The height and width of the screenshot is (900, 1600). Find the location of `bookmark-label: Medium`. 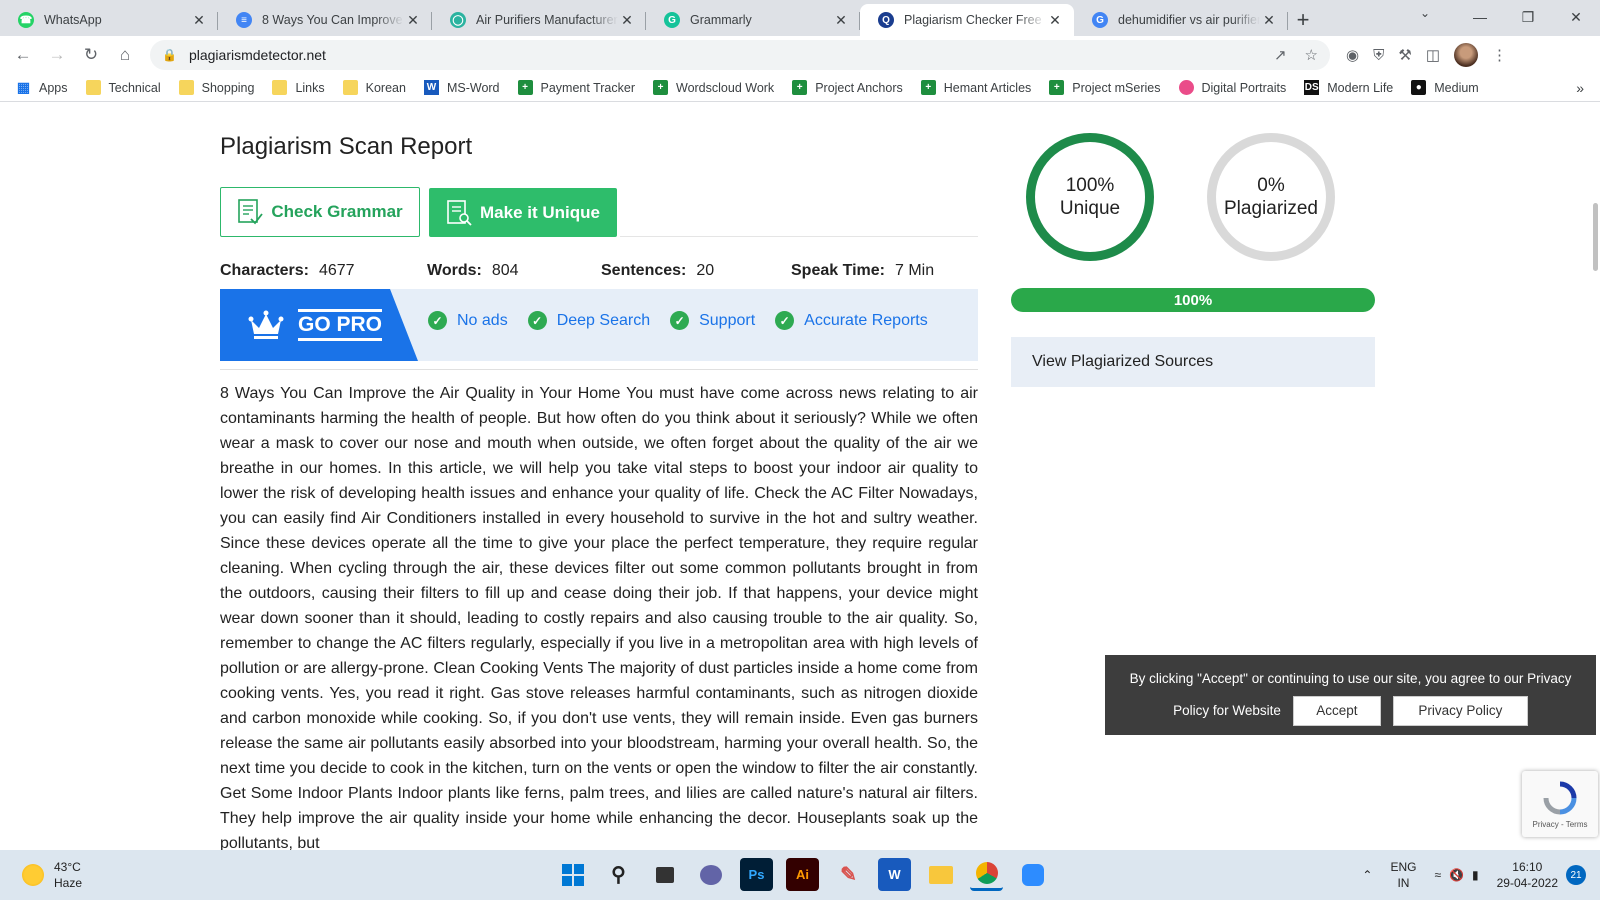

bookmark-label: Medium is located at coordinates (1456, 87).